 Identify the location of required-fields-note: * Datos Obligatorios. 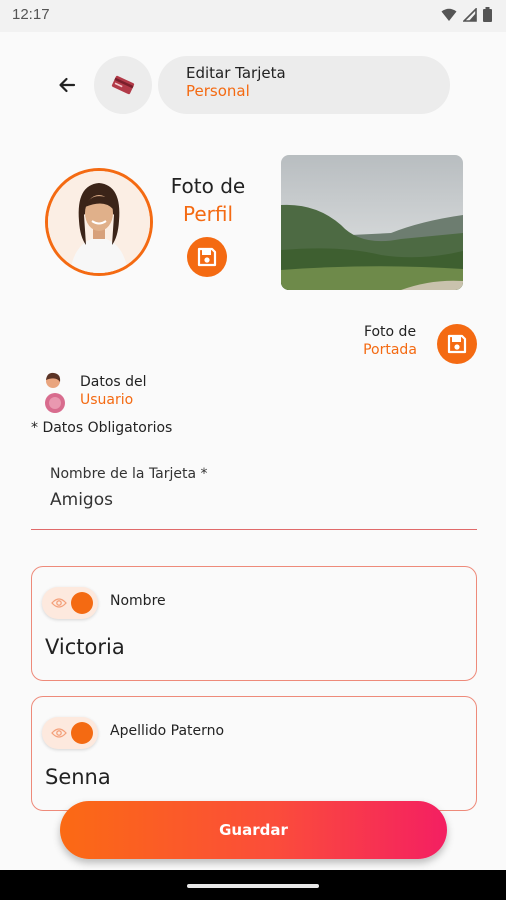
(102, 428).